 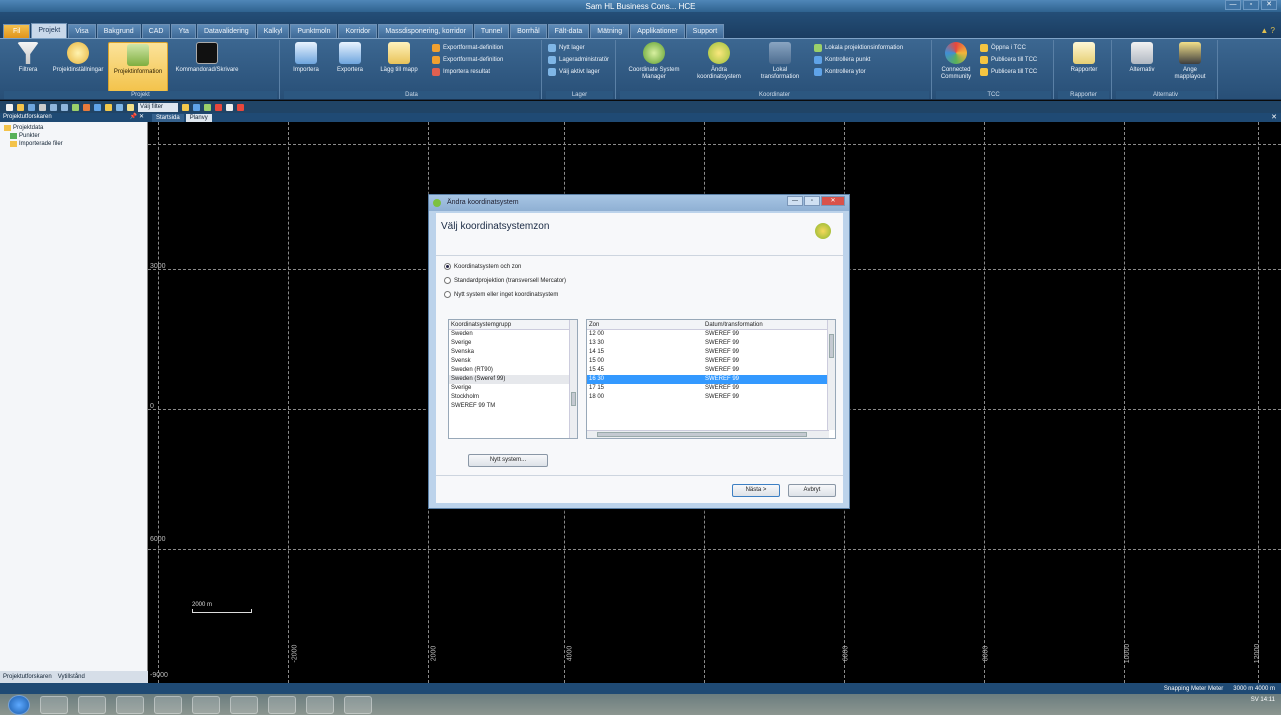 I want to click on close-button: ✕, so click(x=1269, y=5).